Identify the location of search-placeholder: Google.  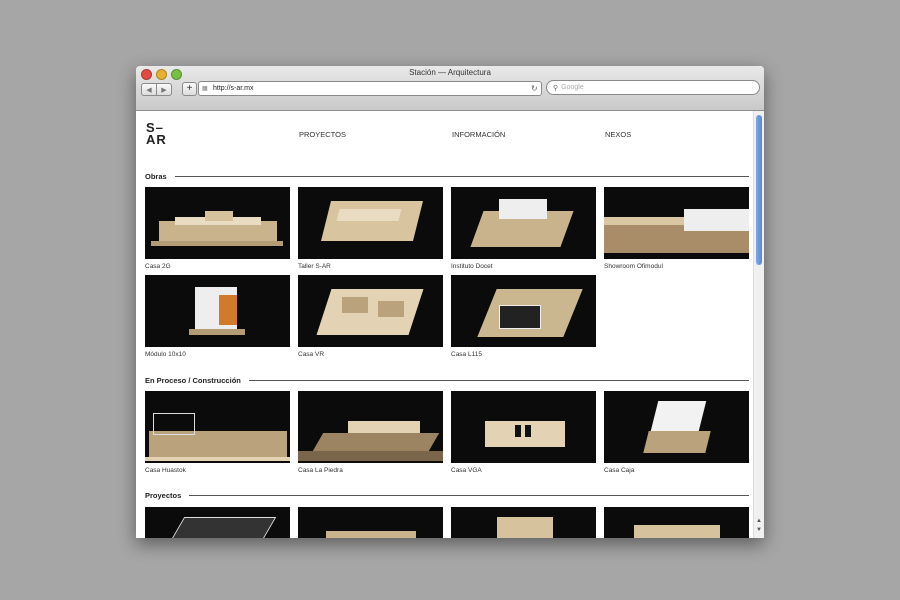
(572, 87).